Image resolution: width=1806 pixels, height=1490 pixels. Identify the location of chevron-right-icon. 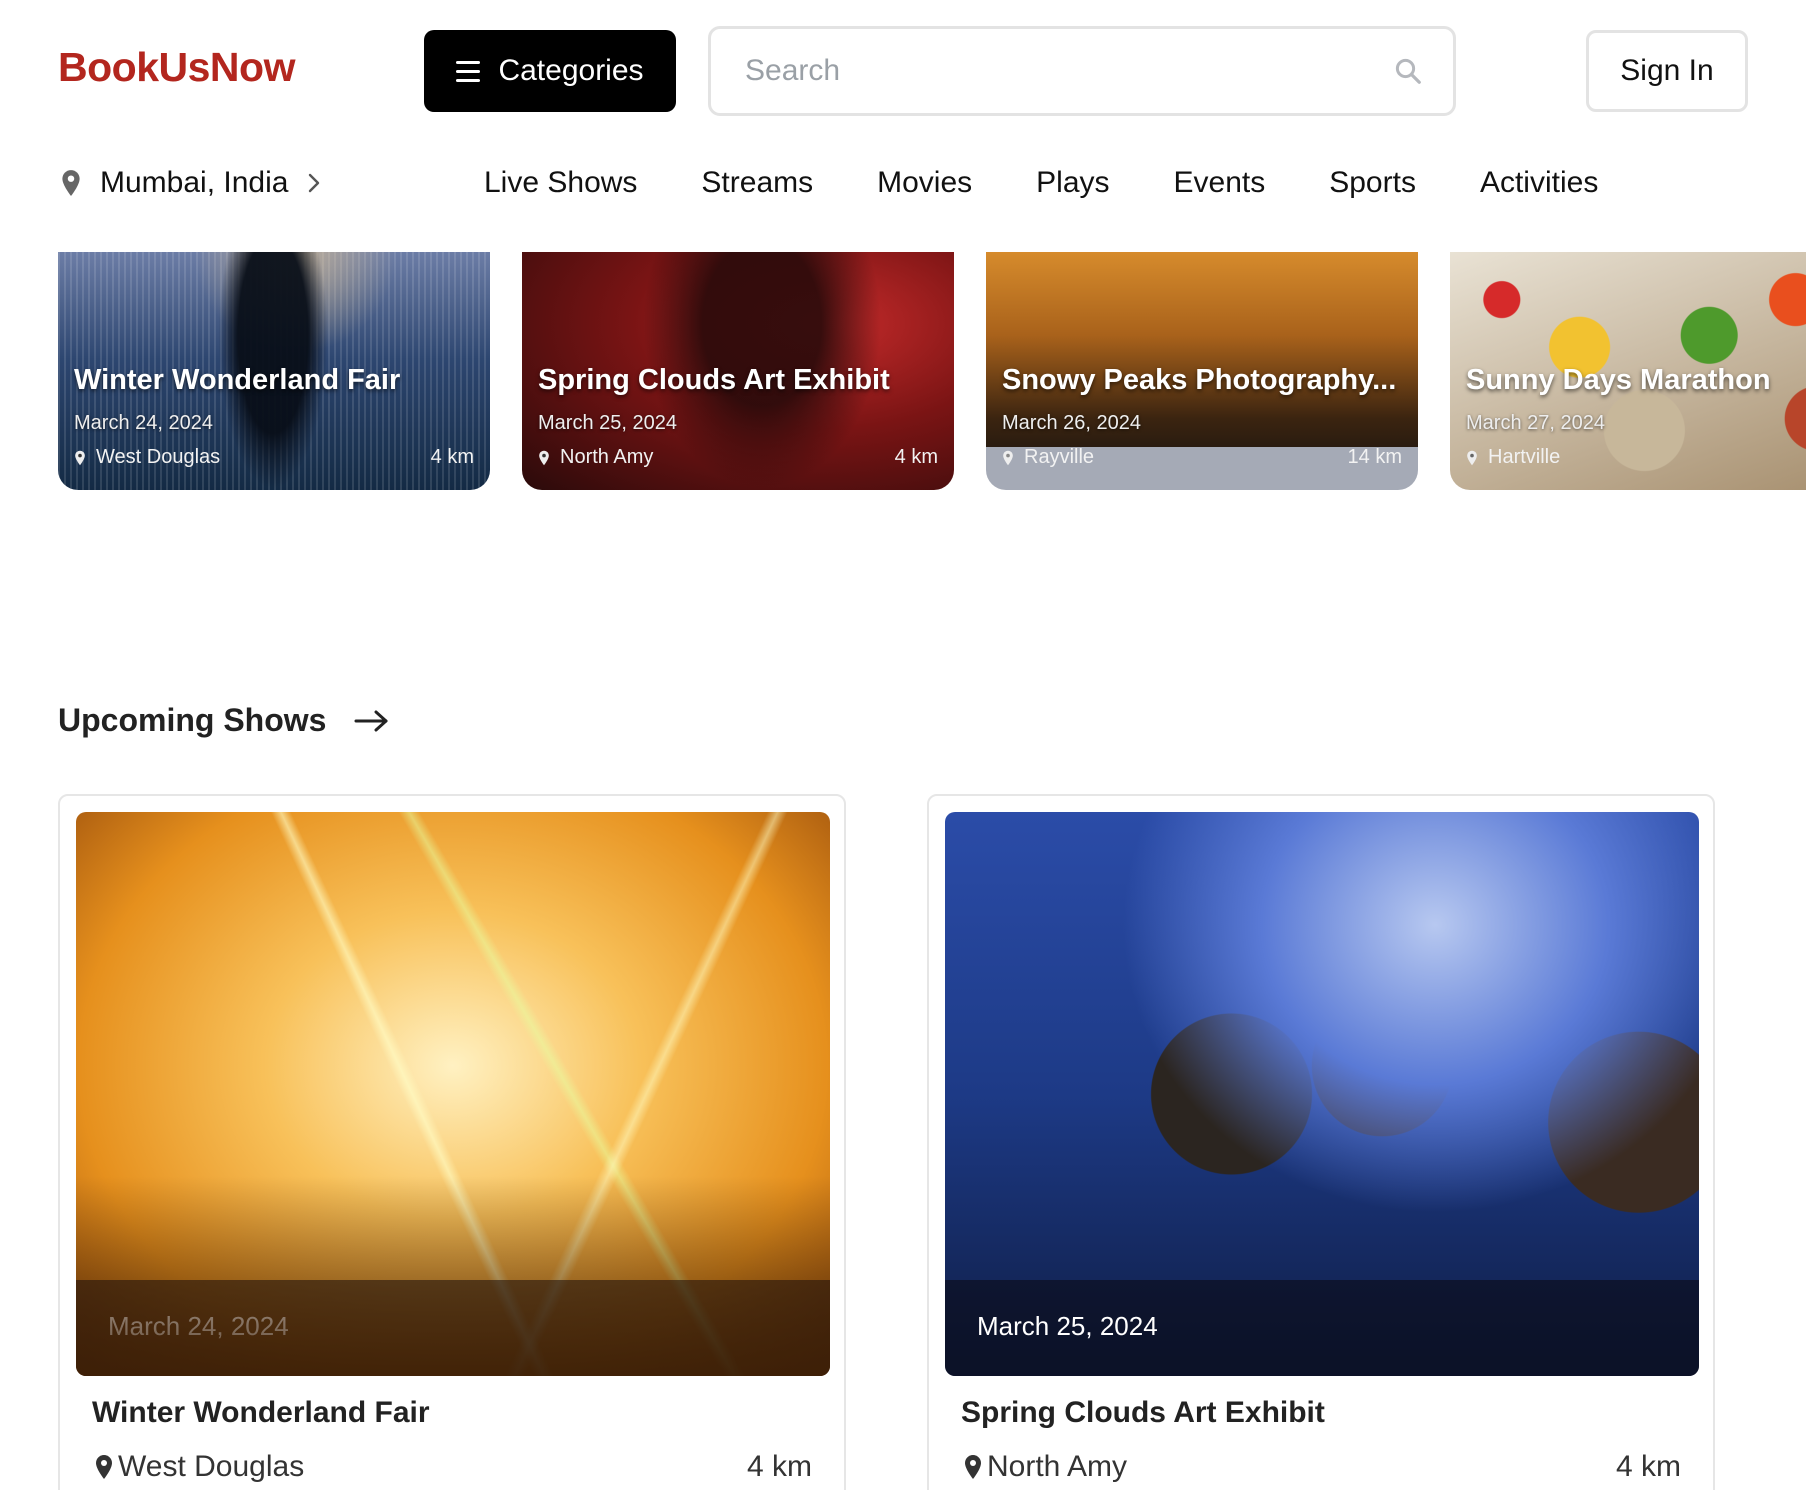
(314, 183).